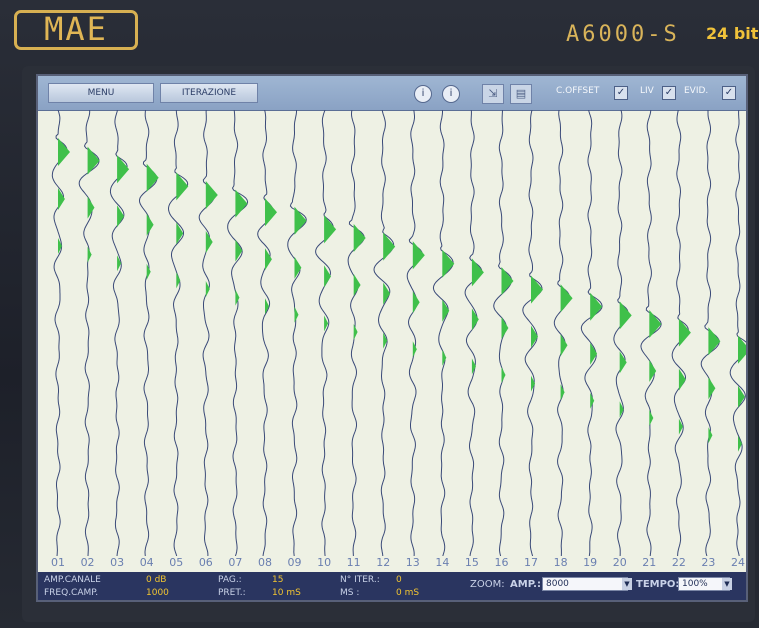 This screenshot has height=628, width=759. I want to click on info-icon: i, so click(423, 94).